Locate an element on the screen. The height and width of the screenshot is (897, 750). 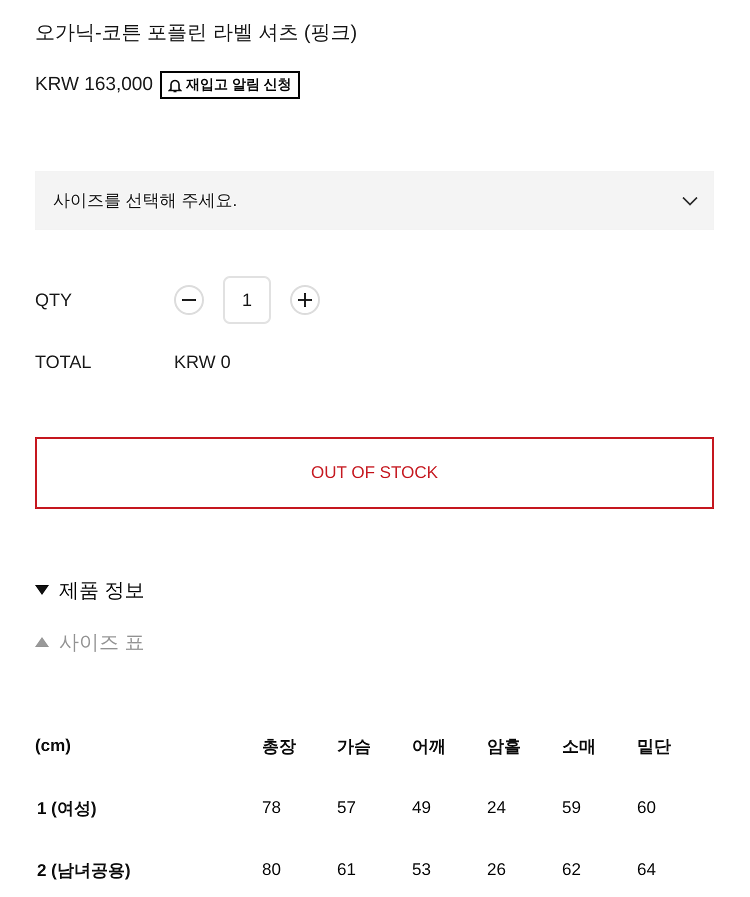
increase-button is located at coordinates (305, 300).